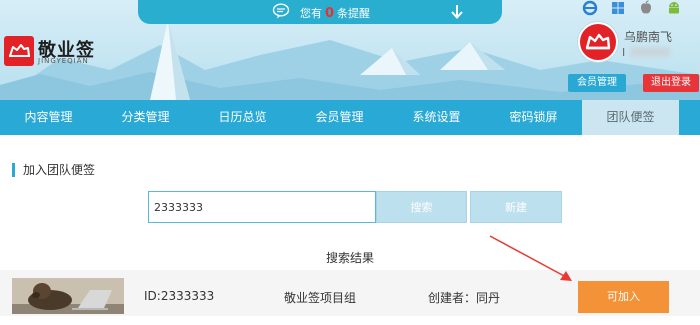  What do you see at coordinates (674, 8) in the screenshot?
I see `android-icon` at bounding box center [674, 8].